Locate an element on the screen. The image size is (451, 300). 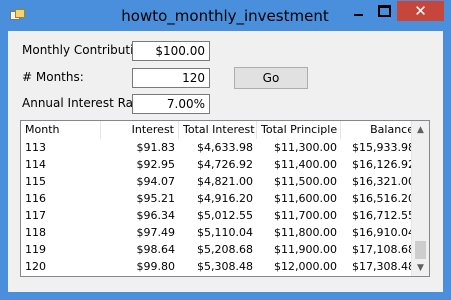
cell-month: 115 is located at coordinates (35, 181).